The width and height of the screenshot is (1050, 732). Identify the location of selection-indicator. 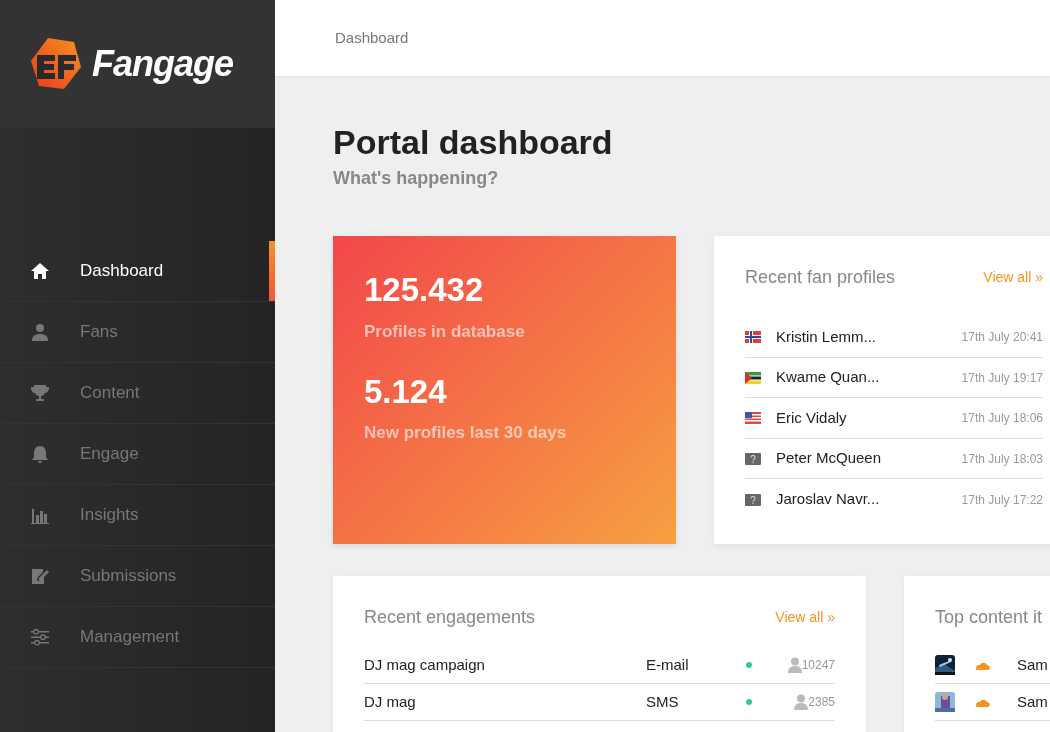
(272, 271).